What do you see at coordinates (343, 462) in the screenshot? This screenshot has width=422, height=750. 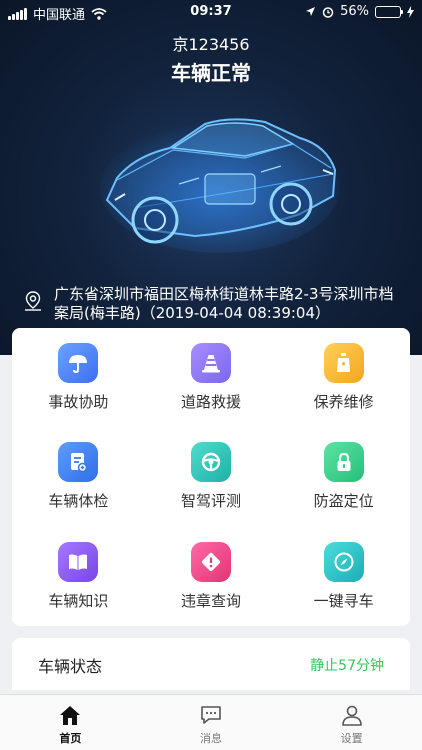 I see `lock-icon` at bounding box center [343, 462].